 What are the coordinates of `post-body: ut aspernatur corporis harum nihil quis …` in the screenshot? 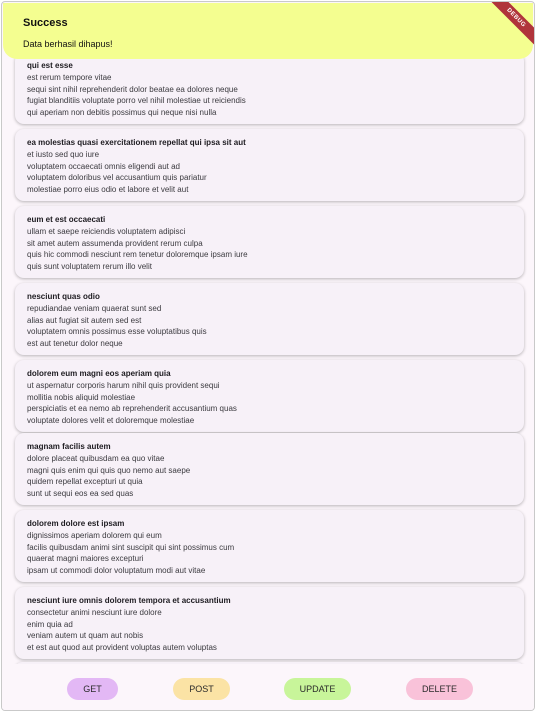 It's located at (132, 403).